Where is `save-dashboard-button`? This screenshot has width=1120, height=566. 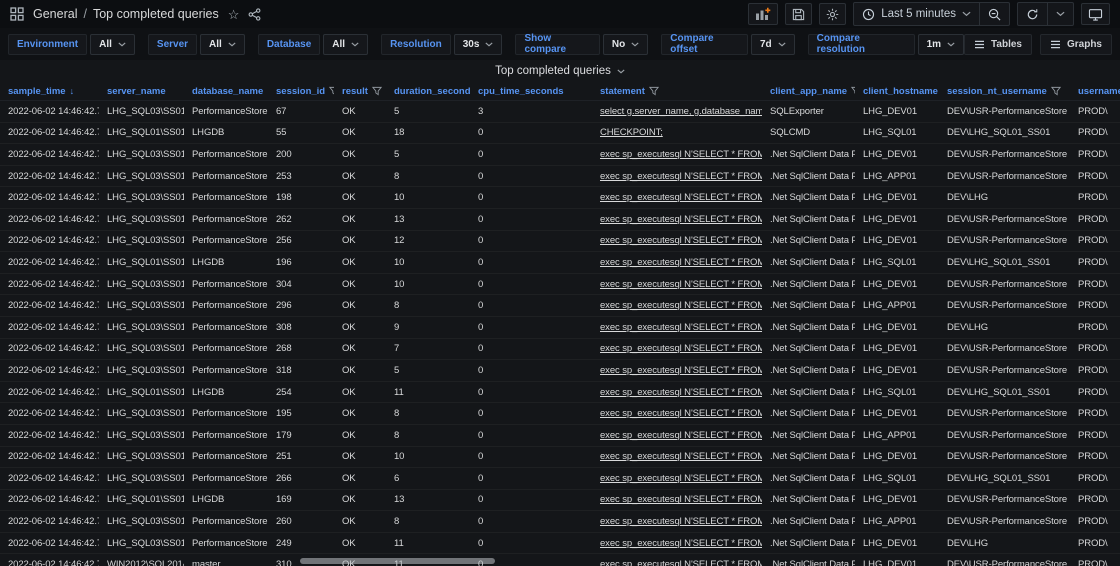 save-dashboard-button is located at coordinates (799, 14).